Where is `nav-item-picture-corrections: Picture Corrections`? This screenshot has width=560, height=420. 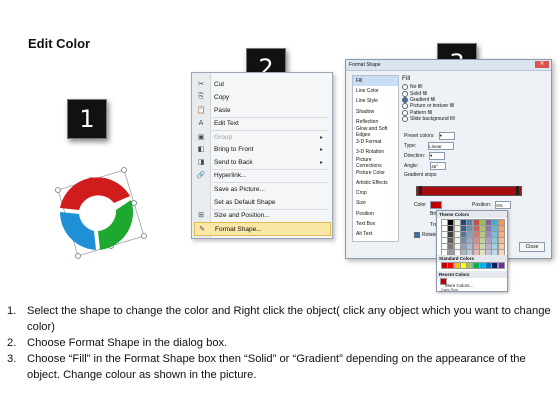 nav-item-picture-corrections: Picture Corrections is located at coordinates (375, 163).